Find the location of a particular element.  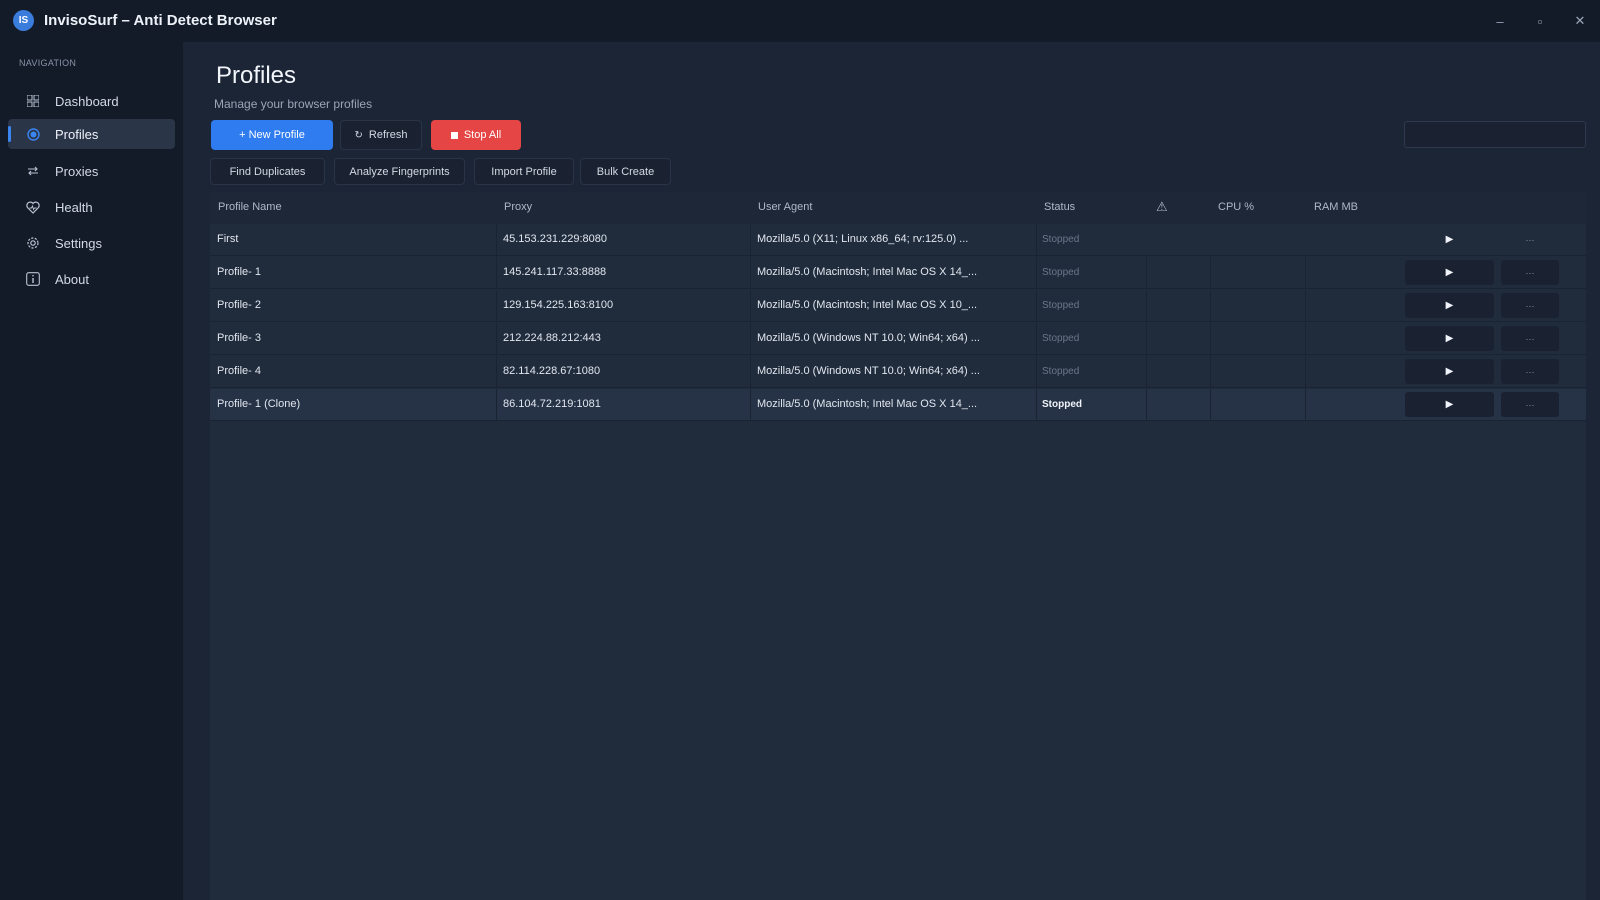

sidebar-item-proxies: Proxies is located at coordinates (91, 171).